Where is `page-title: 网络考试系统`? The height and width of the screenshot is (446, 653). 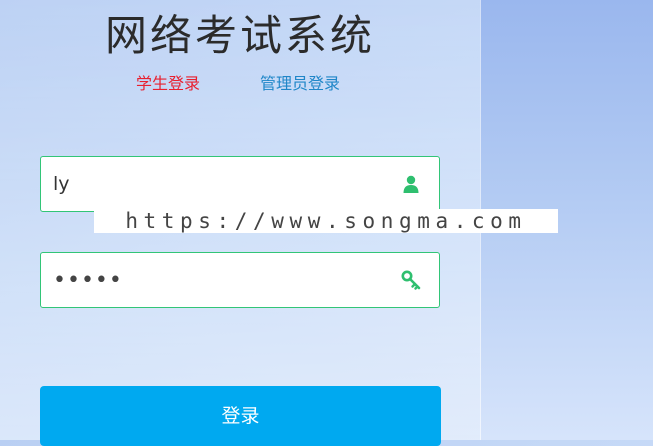 page-title: 网络考试系统 is located at coordinates (239, 35).